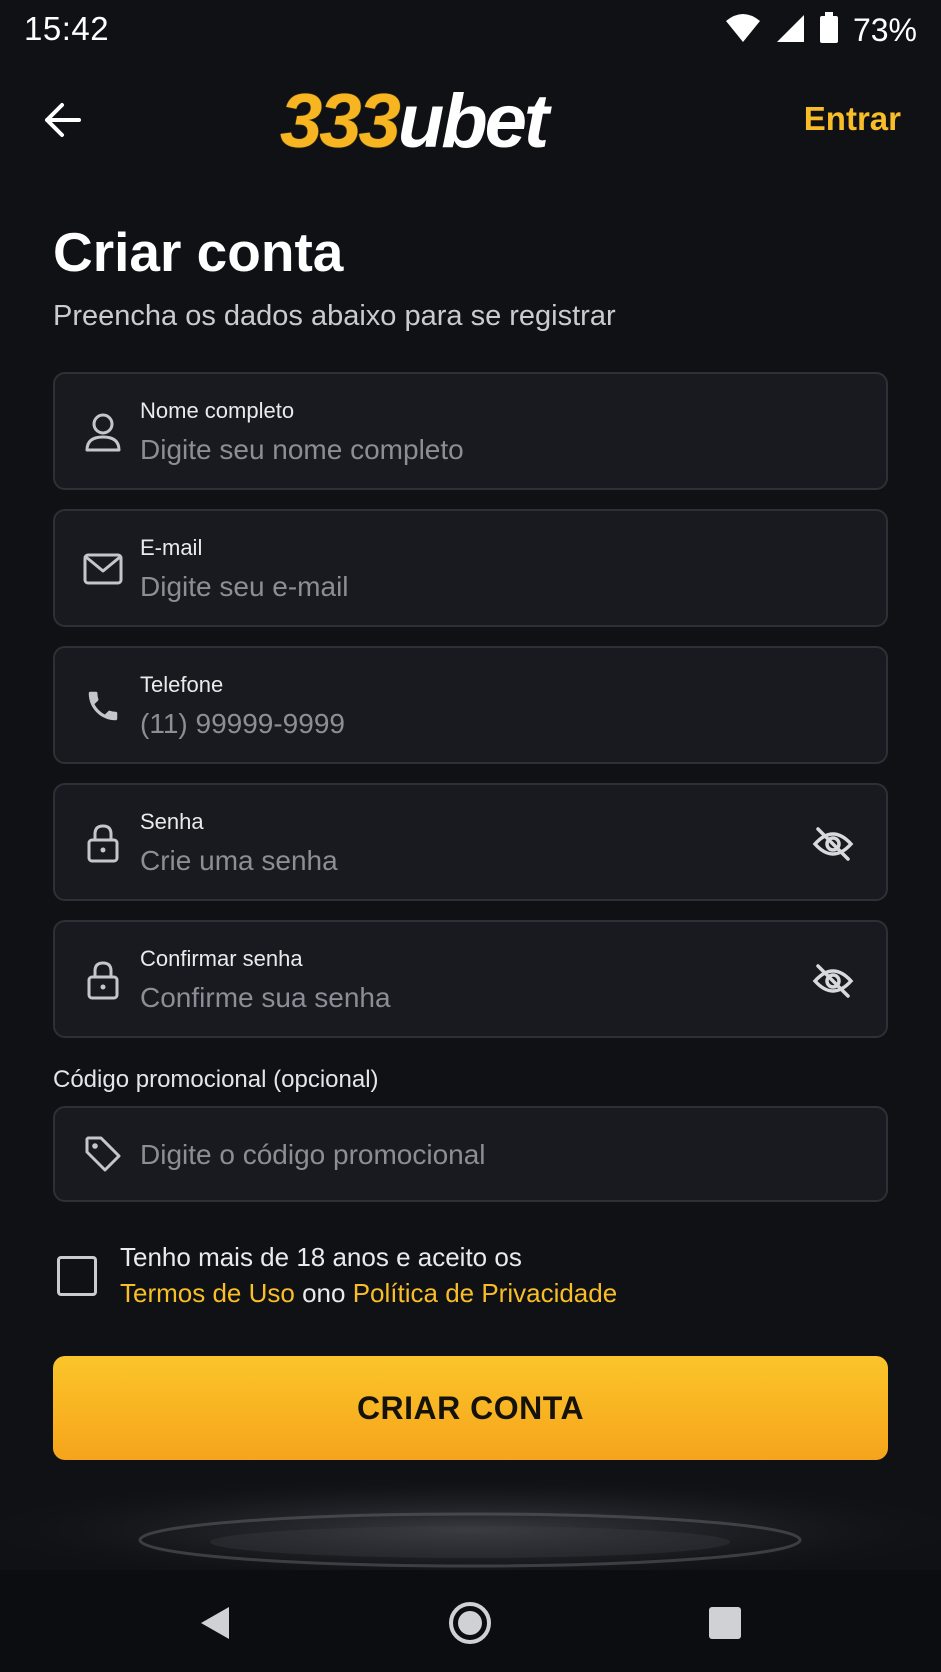  What do you see at coordinates (460, 587) in the screenshot?
I see `email-input` at bounding box center [460, 587].